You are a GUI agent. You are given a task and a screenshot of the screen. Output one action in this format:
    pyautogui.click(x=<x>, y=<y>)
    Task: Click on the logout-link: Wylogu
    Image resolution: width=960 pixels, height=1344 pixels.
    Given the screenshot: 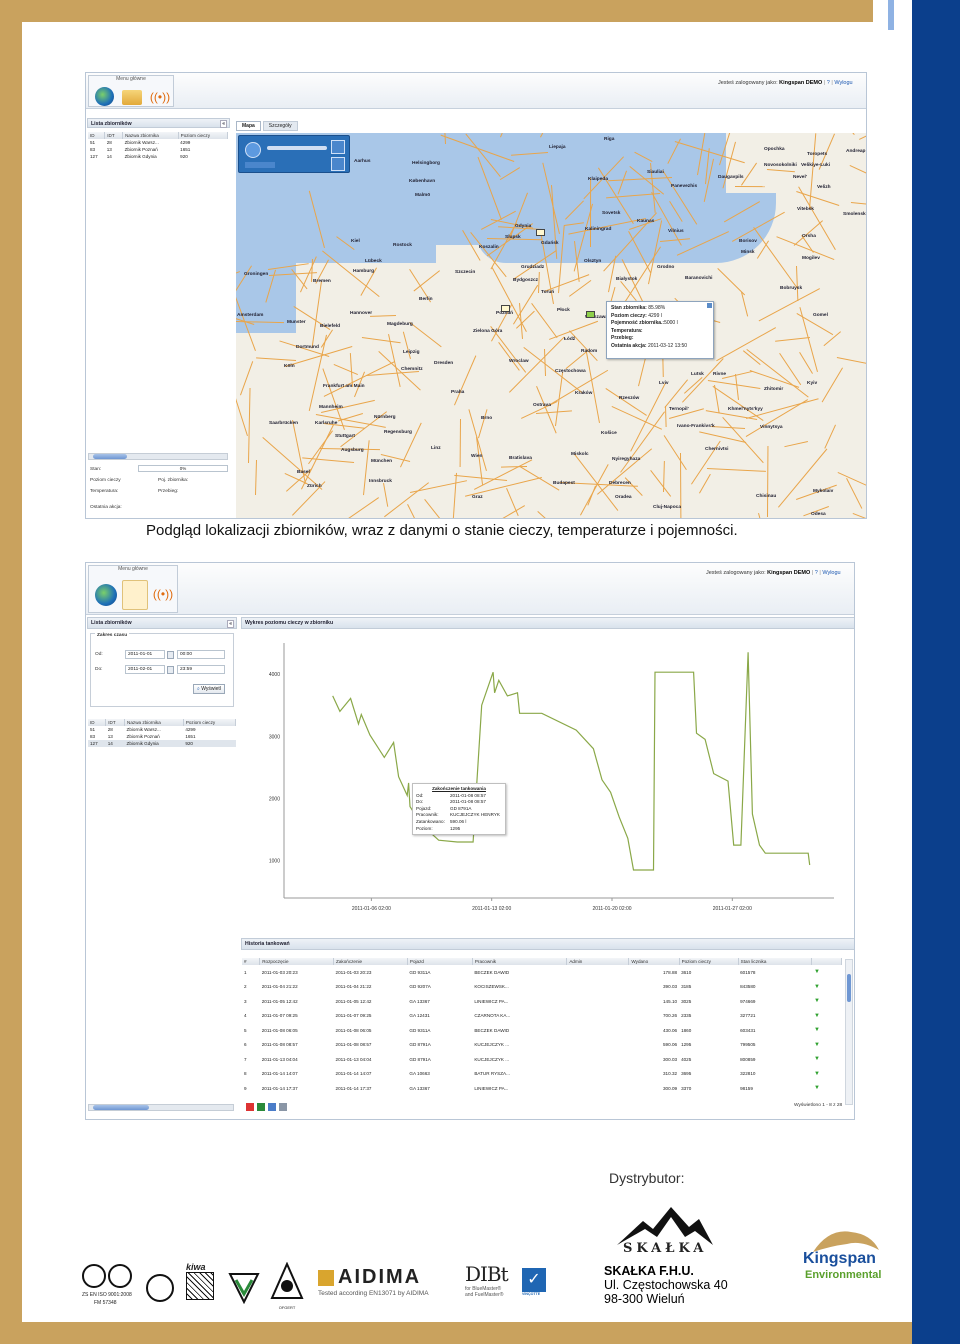 What is the action you would take?
    pyautogui.click(x=843, y=83)
    